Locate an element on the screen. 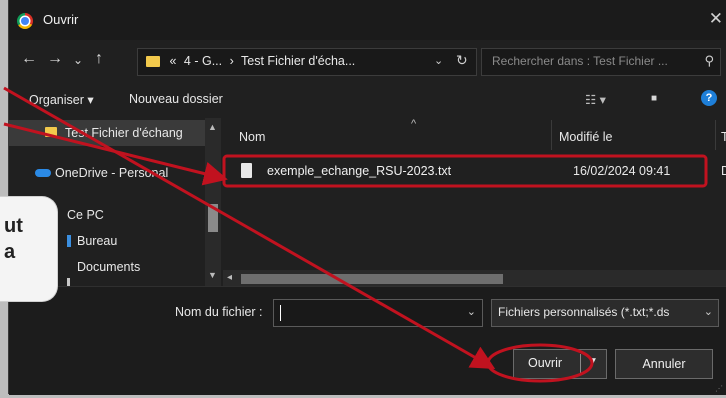 The height and width of the screenshot is (398, 726). tutorial-callout: ut a is located at coordinates (29, 249).